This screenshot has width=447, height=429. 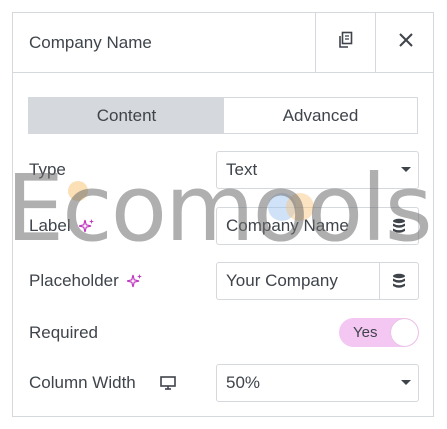 I want to click on tab-advanced: Advanced, so click(x=320, y=115).